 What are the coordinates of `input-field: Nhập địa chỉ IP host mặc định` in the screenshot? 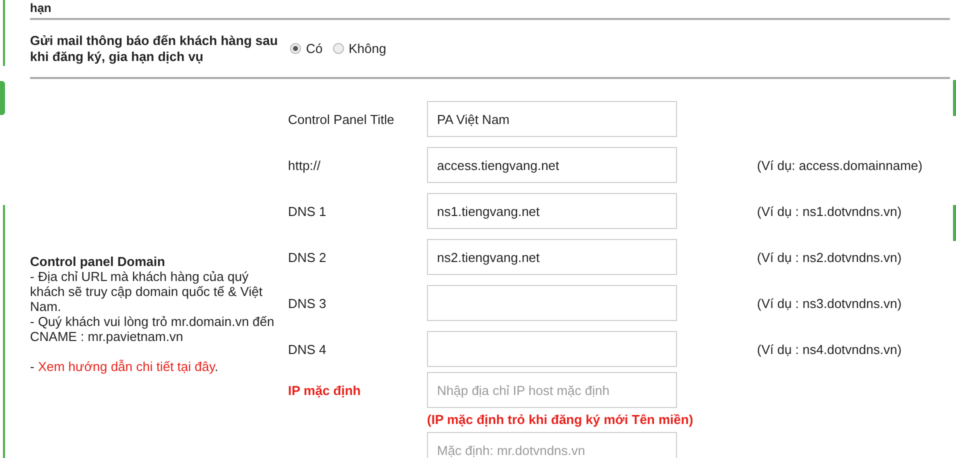 It's located at (552, 390).